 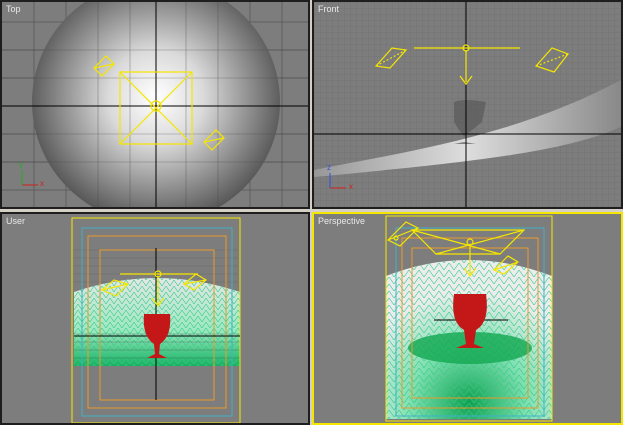 What do you see at coordinates (15, 221) in the screenshot?
I see `viewport-label-user: User` at bounding box center [15, 221].